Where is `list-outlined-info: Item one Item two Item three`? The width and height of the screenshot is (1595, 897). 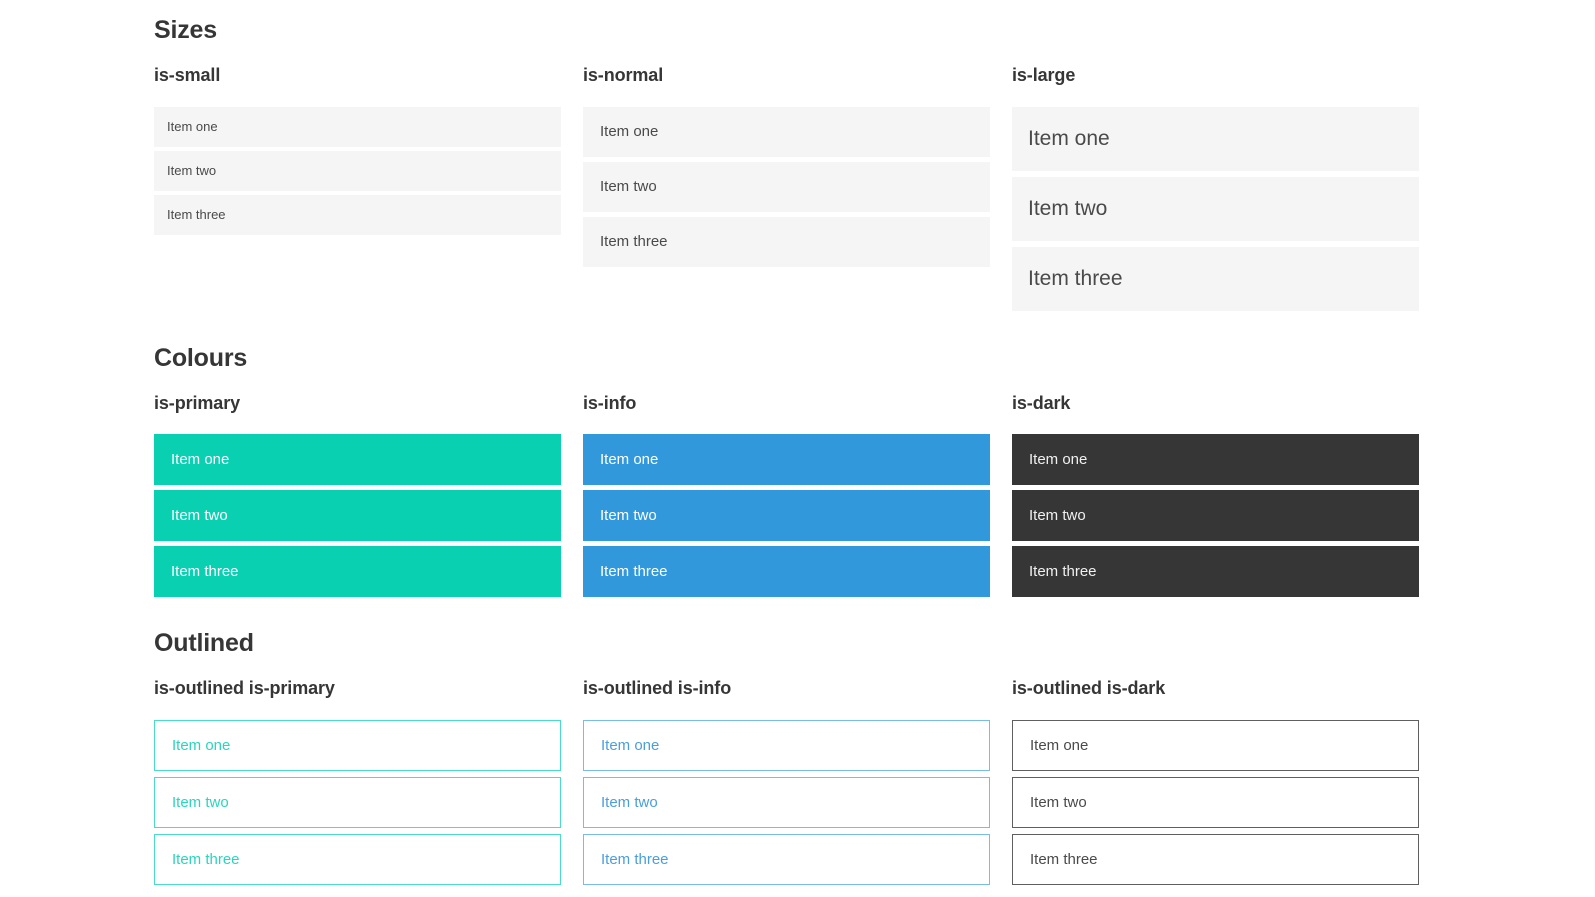 list-outlined-info: Item one Item two Item three is located at coordinates (786, 802).